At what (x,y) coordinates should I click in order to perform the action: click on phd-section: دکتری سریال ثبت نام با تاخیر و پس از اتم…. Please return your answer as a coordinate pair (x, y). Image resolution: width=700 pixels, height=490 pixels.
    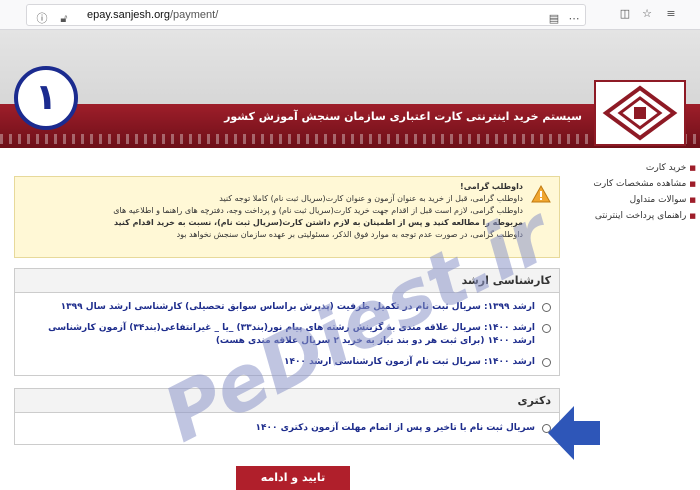
    Looking at the image, I should click on (287, 416).